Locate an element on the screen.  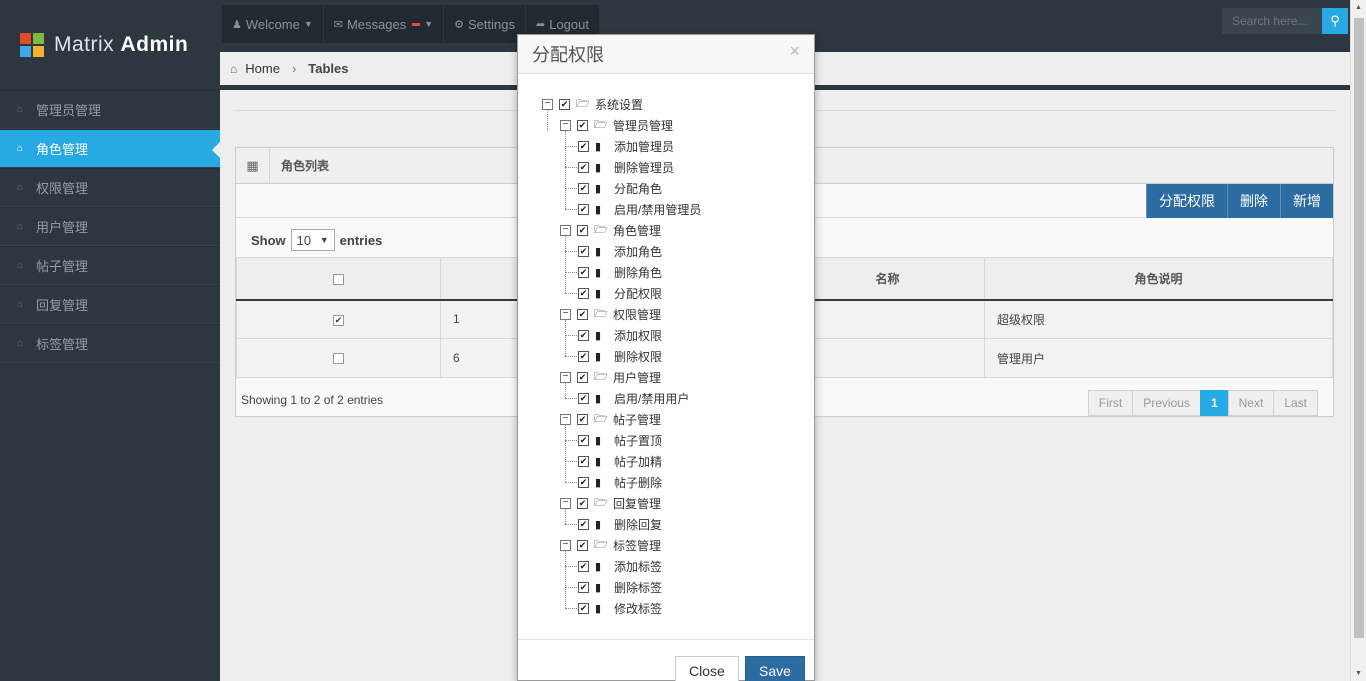
permission-label: 删除管理员 is located at coordinates (644, 167).